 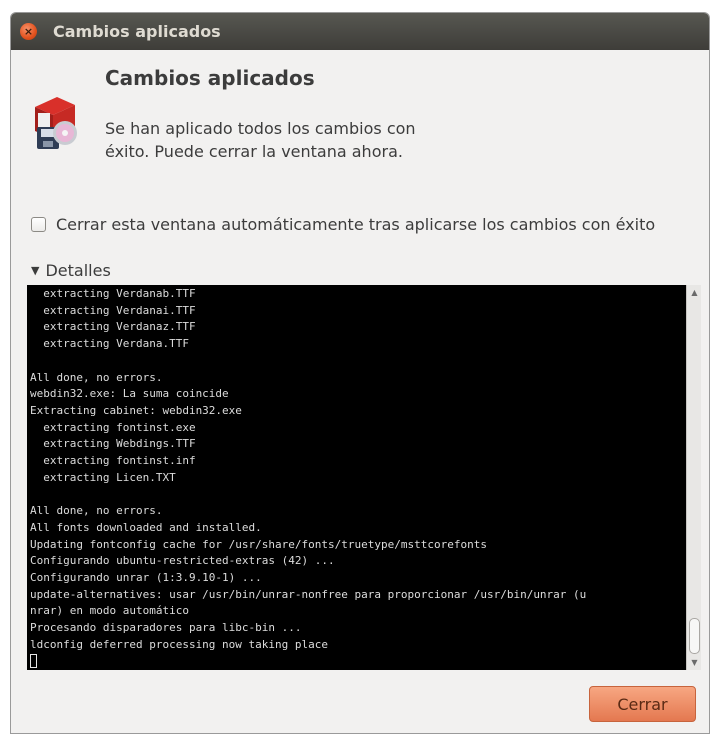 What do you see at coordinates (113, 444) in the screenshot?
I see `terminal-line: extracting Webdings.TTF` at bounding box center [113, 444].